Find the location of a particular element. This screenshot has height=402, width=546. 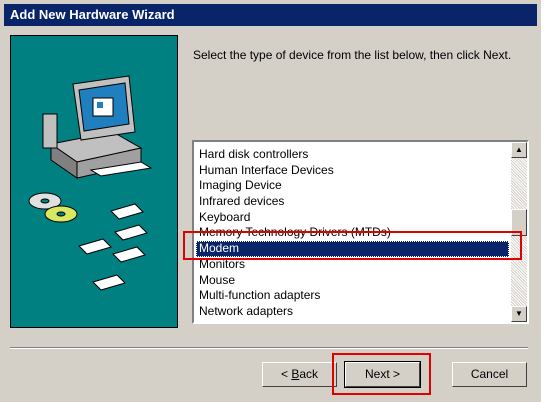

back-button: < Back is located at coordinates (299, 374).